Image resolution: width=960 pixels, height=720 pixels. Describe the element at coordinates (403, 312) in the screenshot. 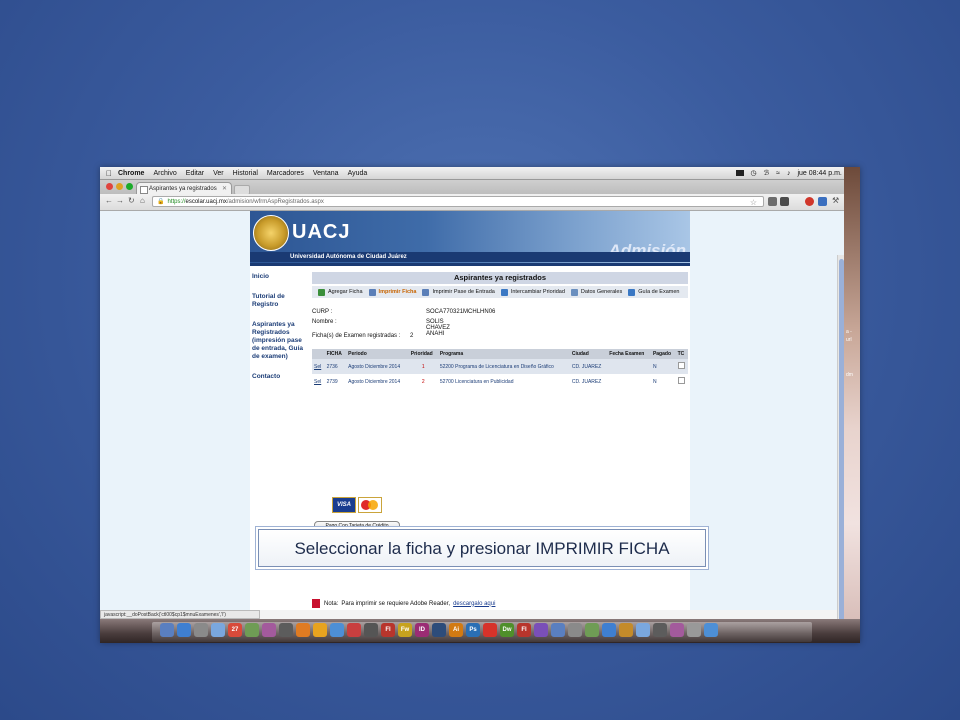

I see `curp-row: CURP : SOCA770321MCHLHN06` at that location.